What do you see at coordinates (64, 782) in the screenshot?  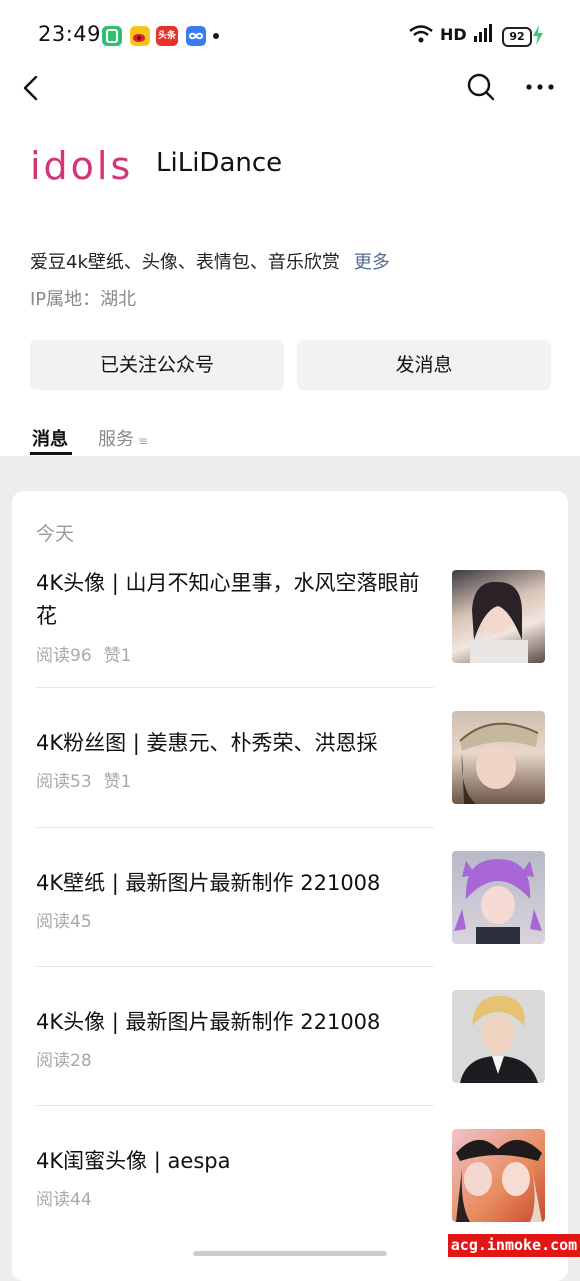 I see `read-count: 阅读53` at bounding box center [64, 782].